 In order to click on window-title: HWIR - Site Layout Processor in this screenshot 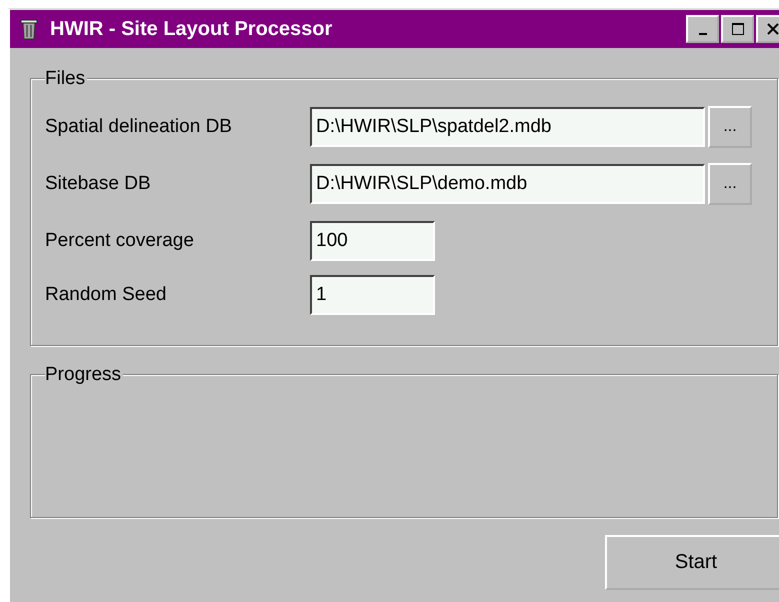, I will do `click(191, 29)`.